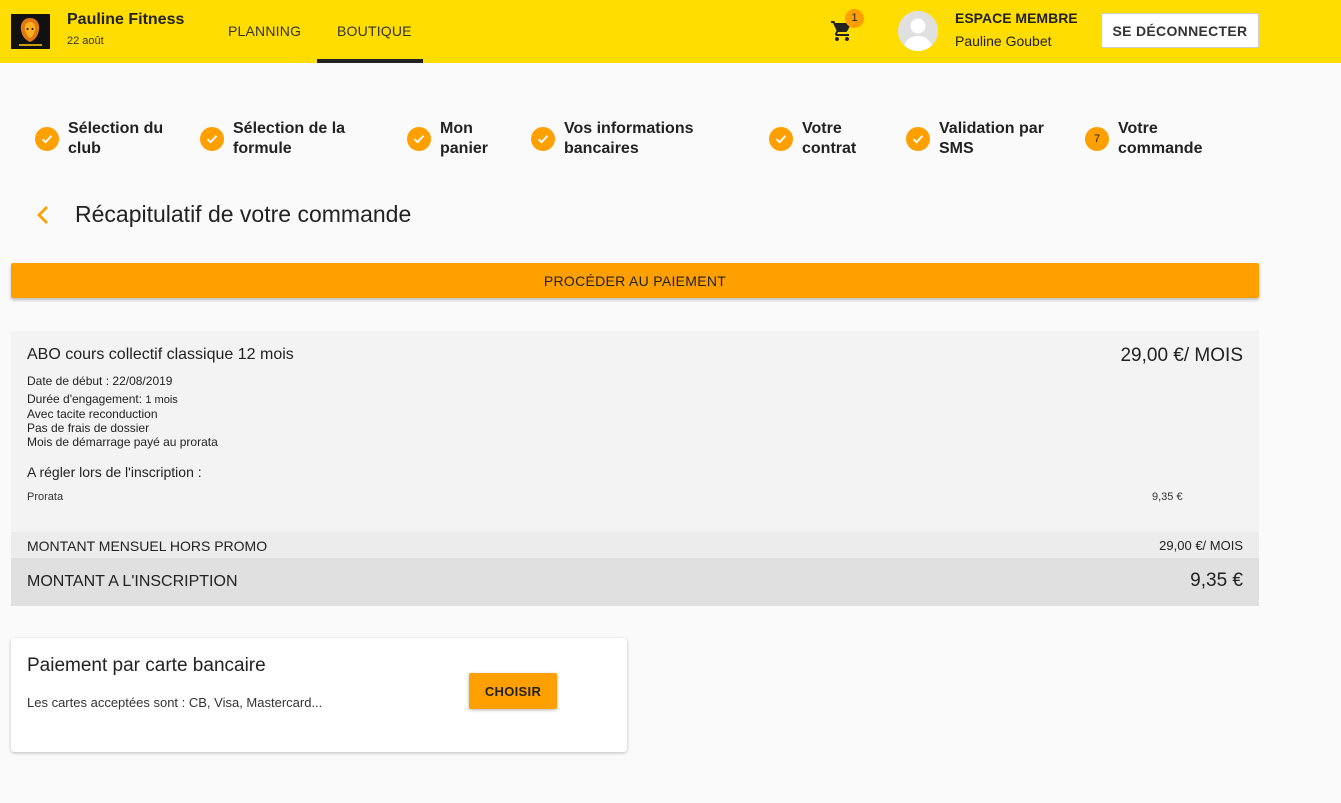  What do you see at coordinates (30, 31) in the screenshot?
I see `brand-logo` at bounding box center [30, 31].